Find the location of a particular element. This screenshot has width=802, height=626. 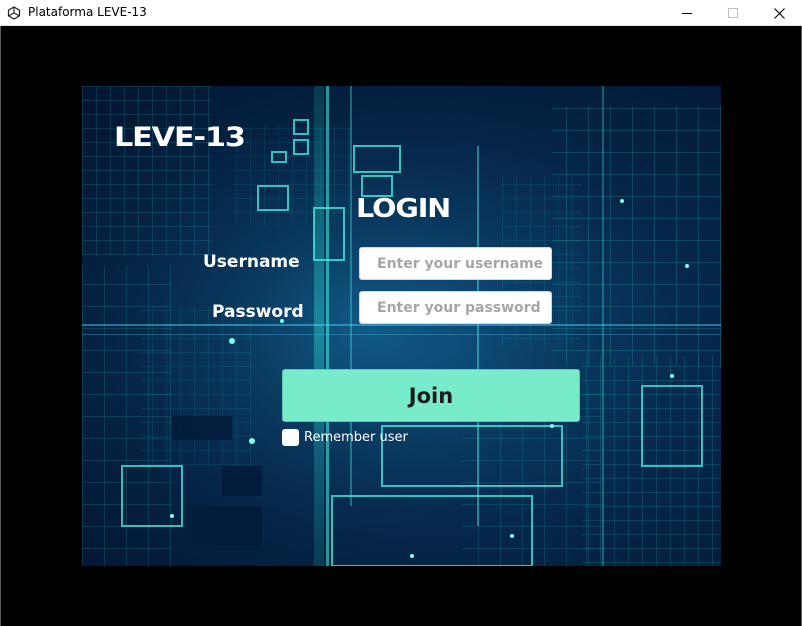

maximize-button is located at coordinates (733, 13).